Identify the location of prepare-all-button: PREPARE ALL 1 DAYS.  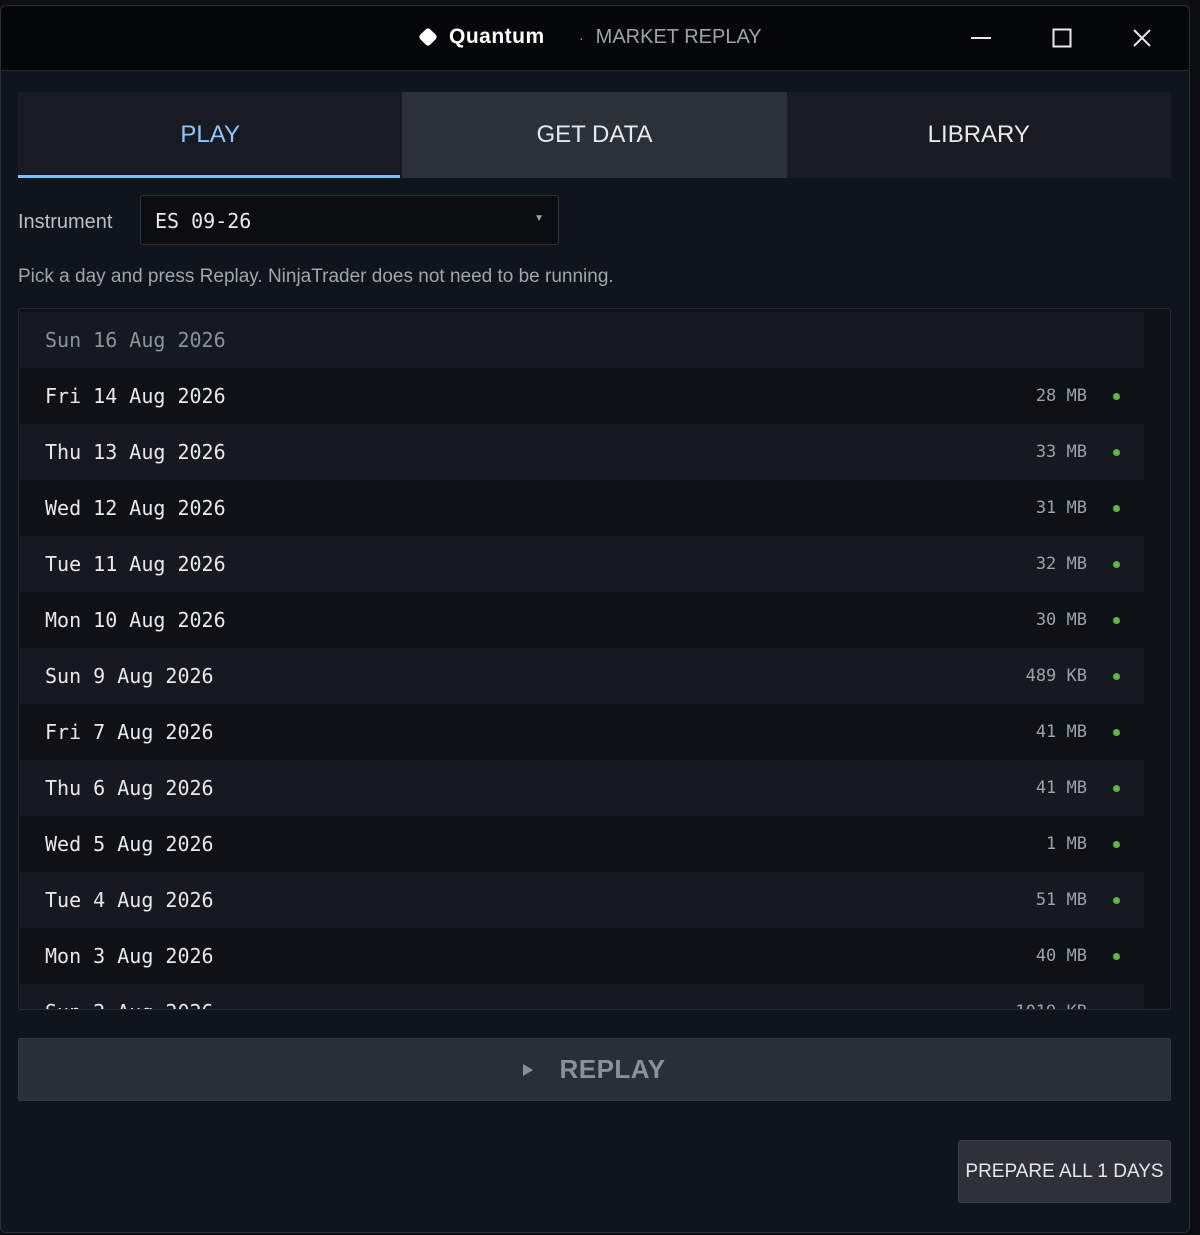
(1064, 1171).